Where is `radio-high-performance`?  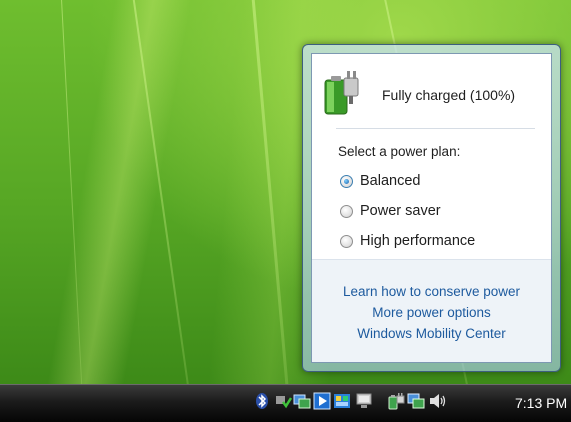 radio-high-performance is located at coordinates (346, 241).